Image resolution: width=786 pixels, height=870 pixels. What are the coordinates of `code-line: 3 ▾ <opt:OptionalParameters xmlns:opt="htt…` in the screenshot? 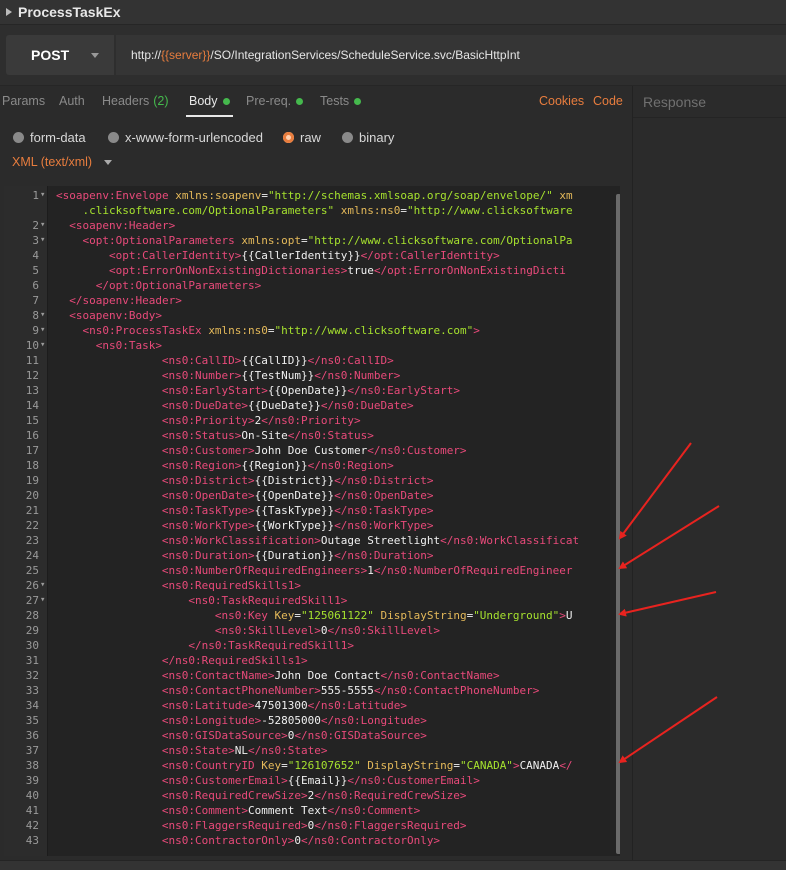 It's located at (312, 240).